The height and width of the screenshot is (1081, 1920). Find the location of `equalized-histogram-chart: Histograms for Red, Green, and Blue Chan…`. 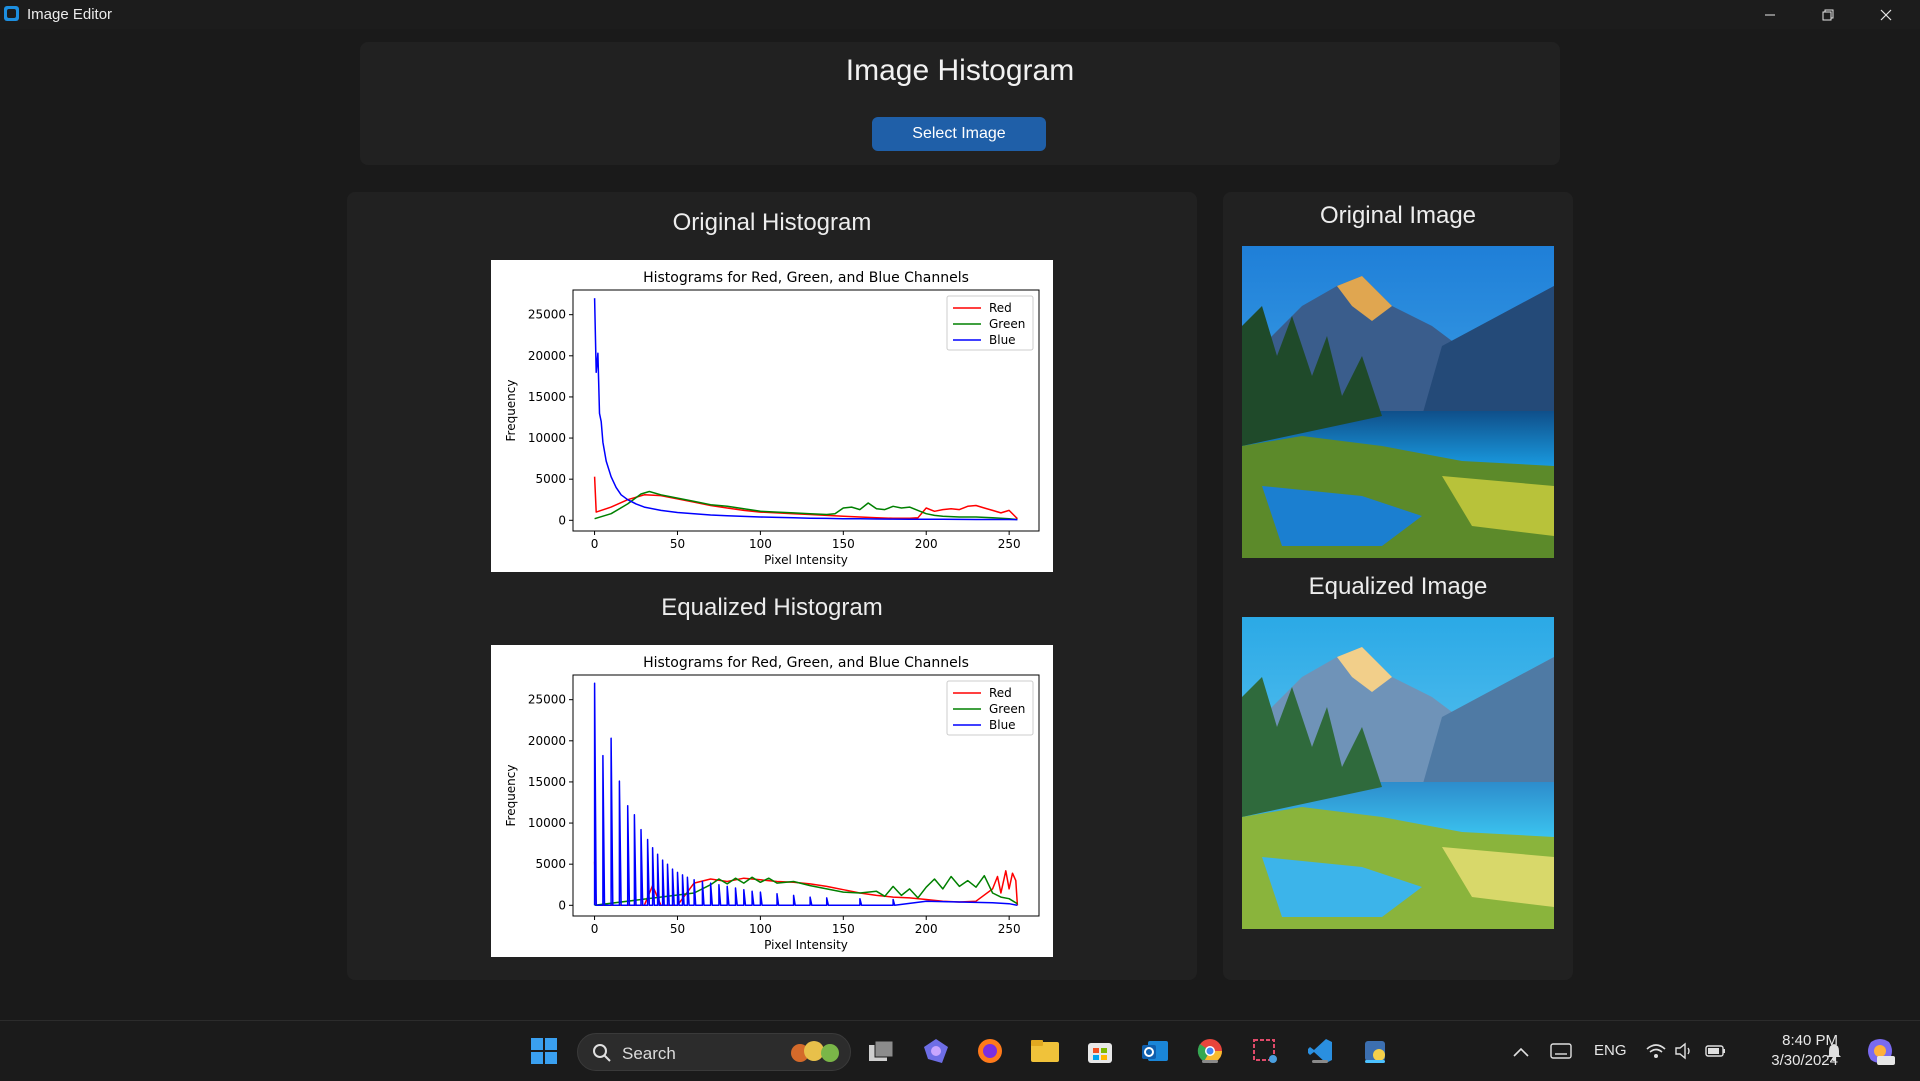

equalized-histogram-chart: Histograms for Red, Green, and Blue Chan… is located at coordinates (772, 801).